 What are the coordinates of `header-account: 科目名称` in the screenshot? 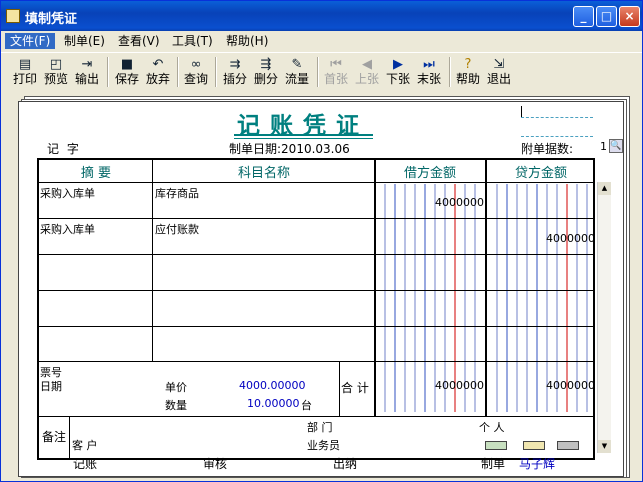 It's located at (263, 173).